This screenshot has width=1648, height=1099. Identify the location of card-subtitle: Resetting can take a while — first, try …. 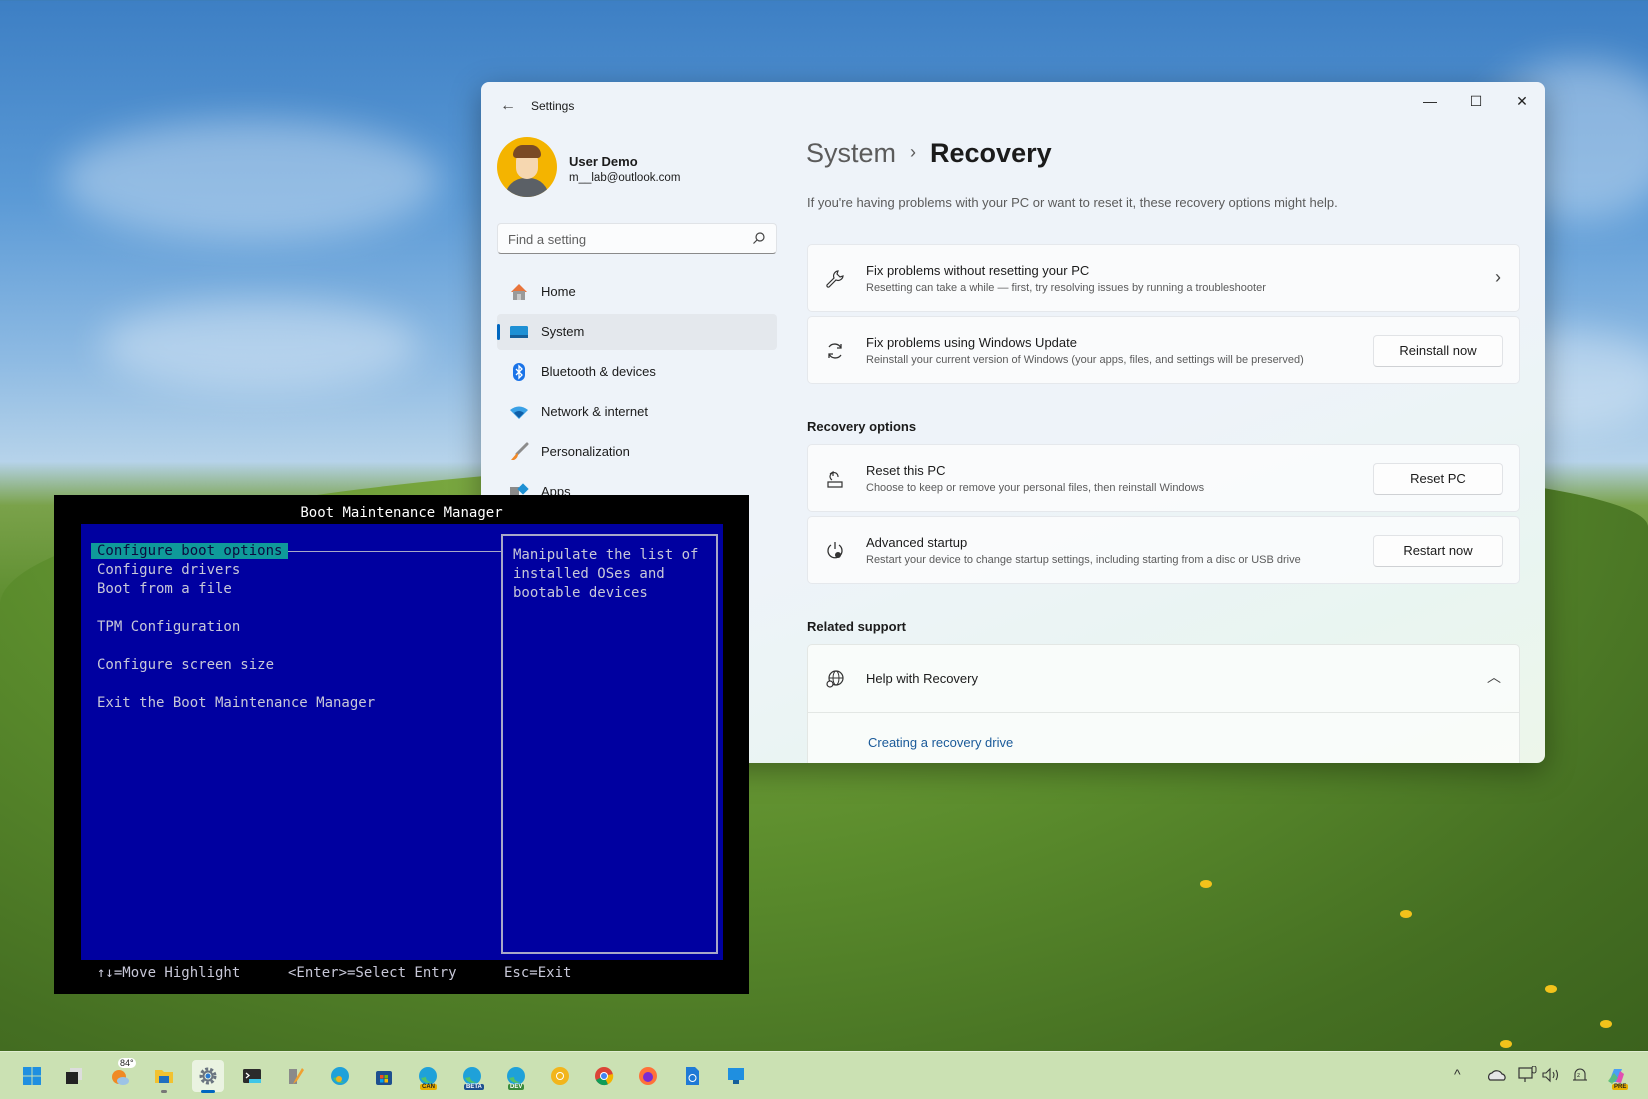
(1066, 288).